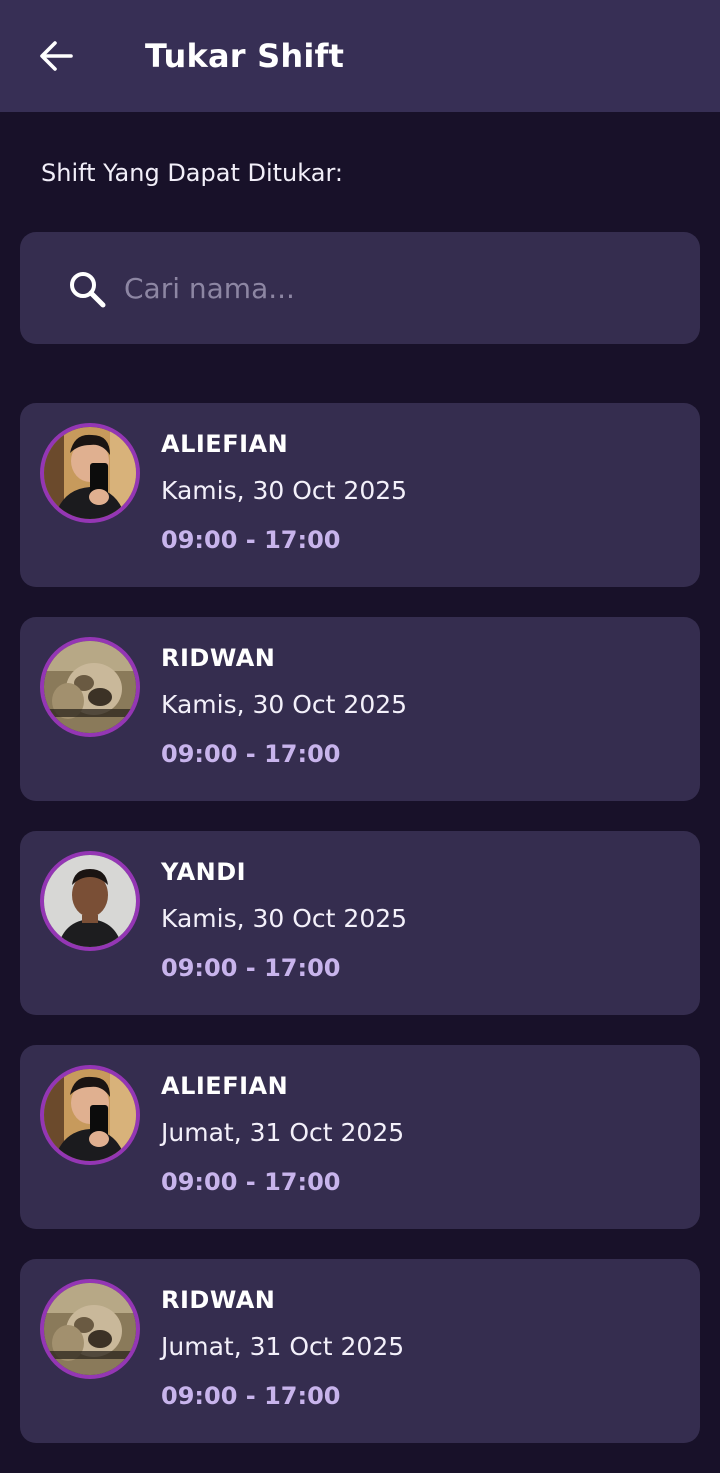  Describe the element at coordinates (245, 56) in the screenshot. I see `page-title: Tukar Shift` at that location.